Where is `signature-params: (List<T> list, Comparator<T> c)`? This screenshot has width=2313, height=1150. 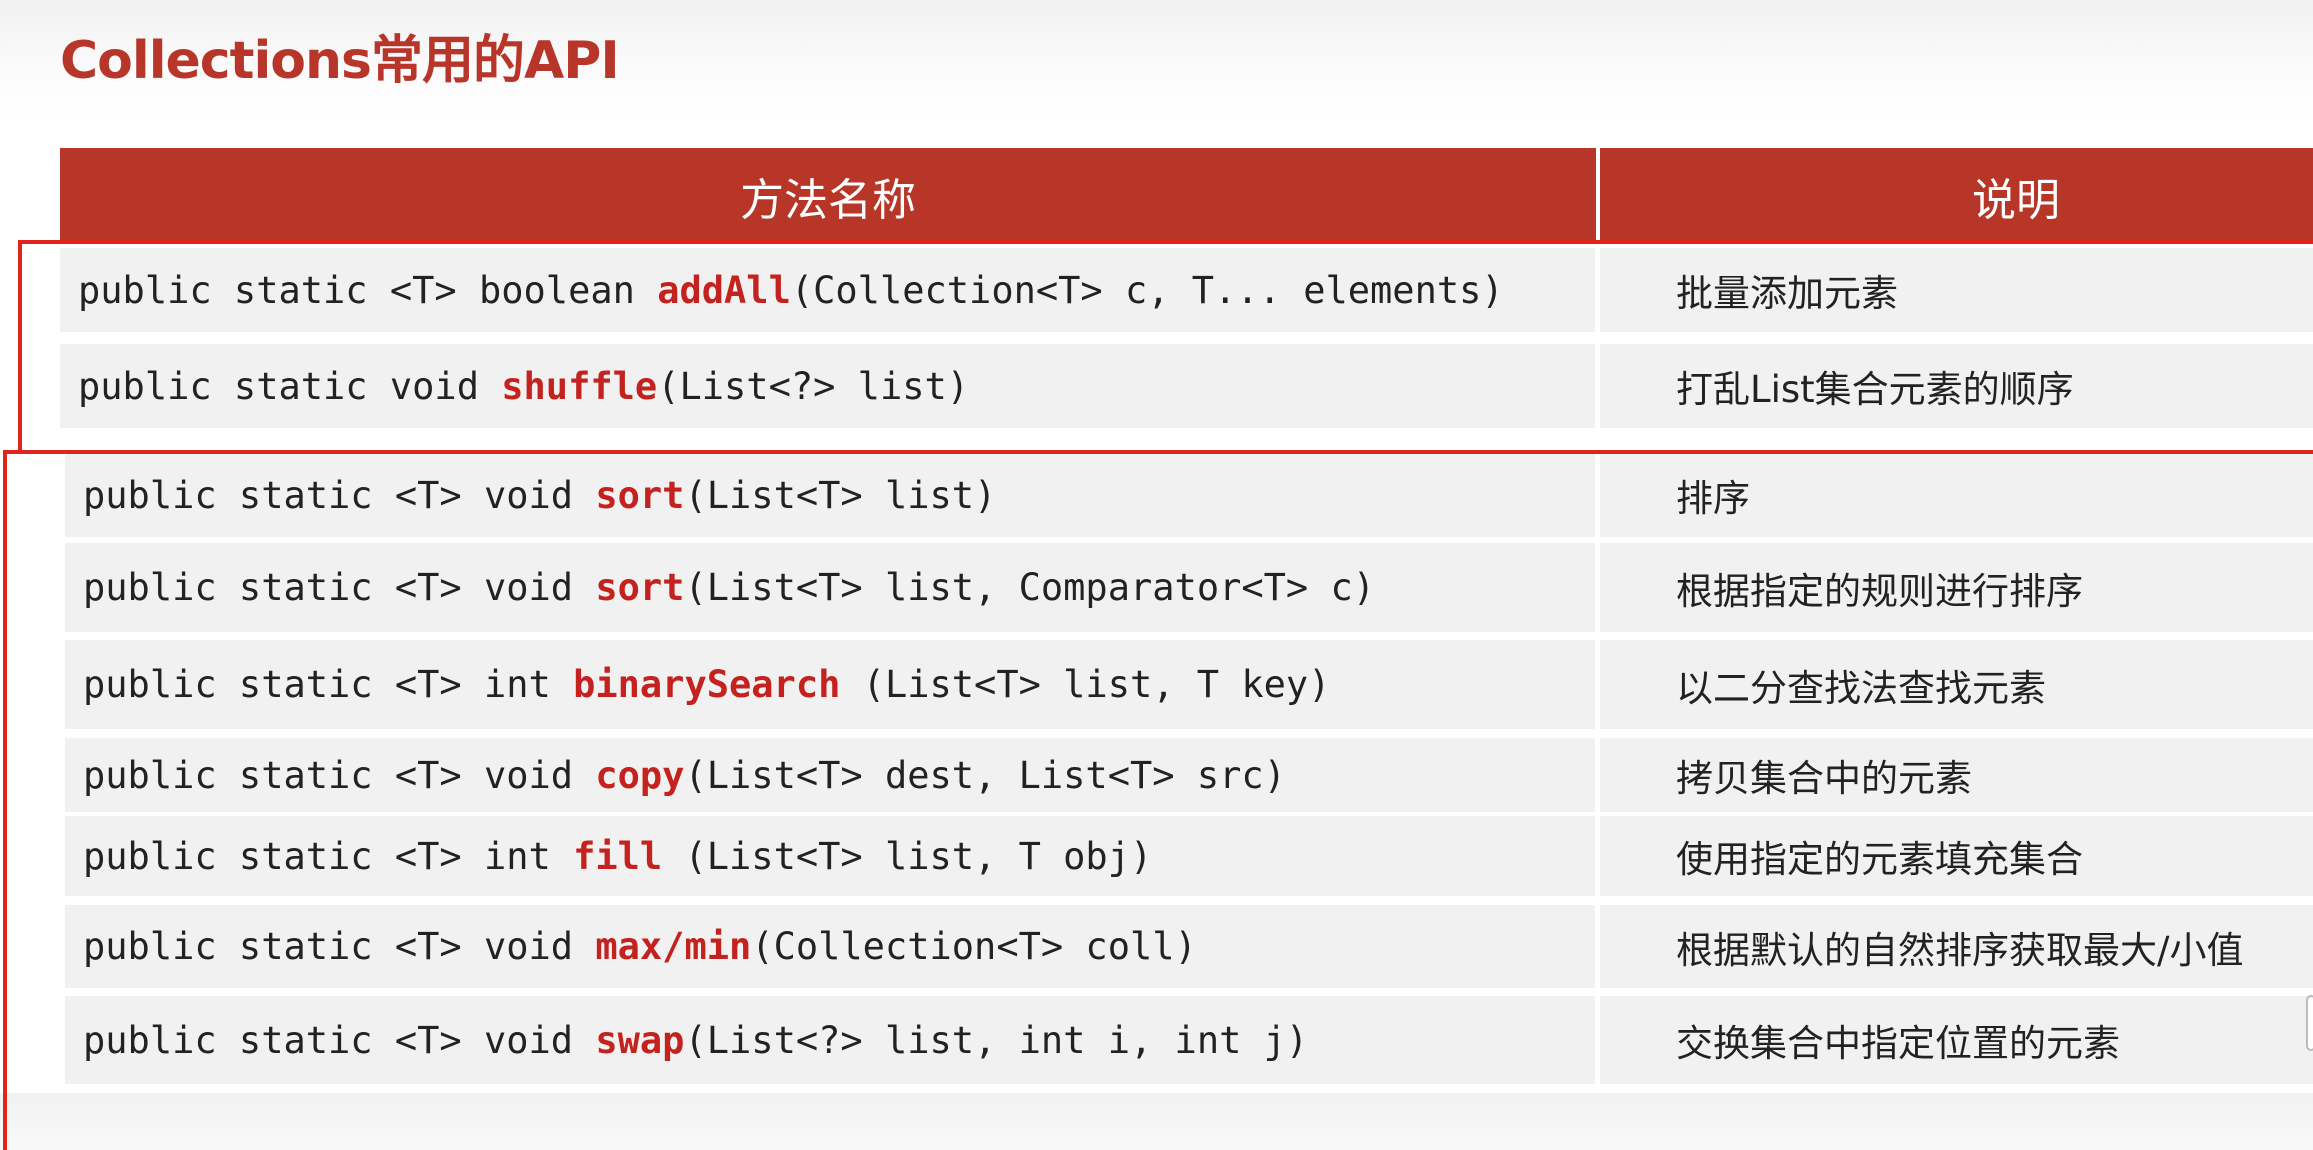 signature-params: (List<T> list, Comparator<T> c) is located at coordinates (1030, 587).